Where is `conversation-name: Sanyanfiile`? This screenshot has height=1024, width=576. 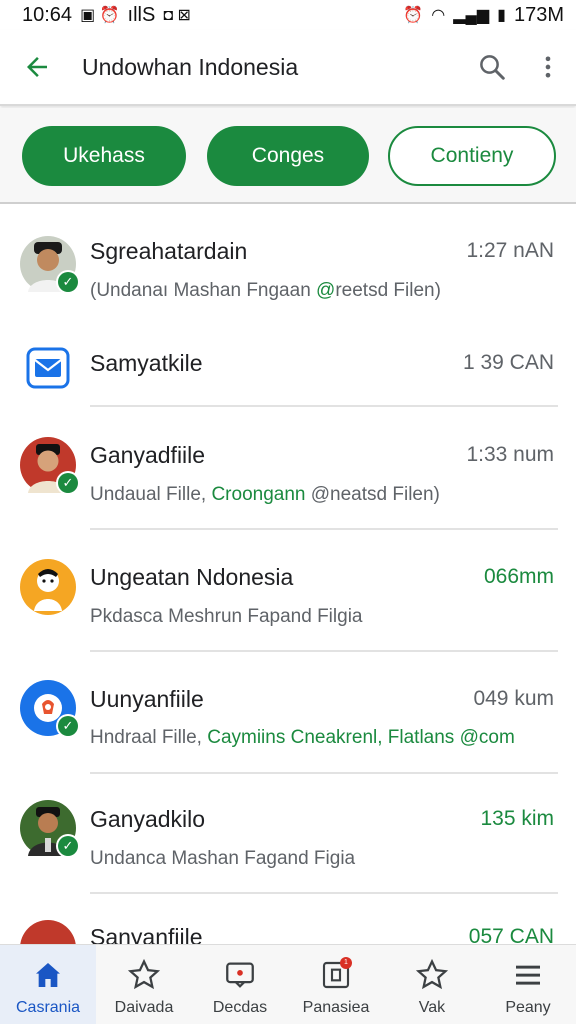
conversation-name: Sanyanfiile is located at coordinates (146, 934).